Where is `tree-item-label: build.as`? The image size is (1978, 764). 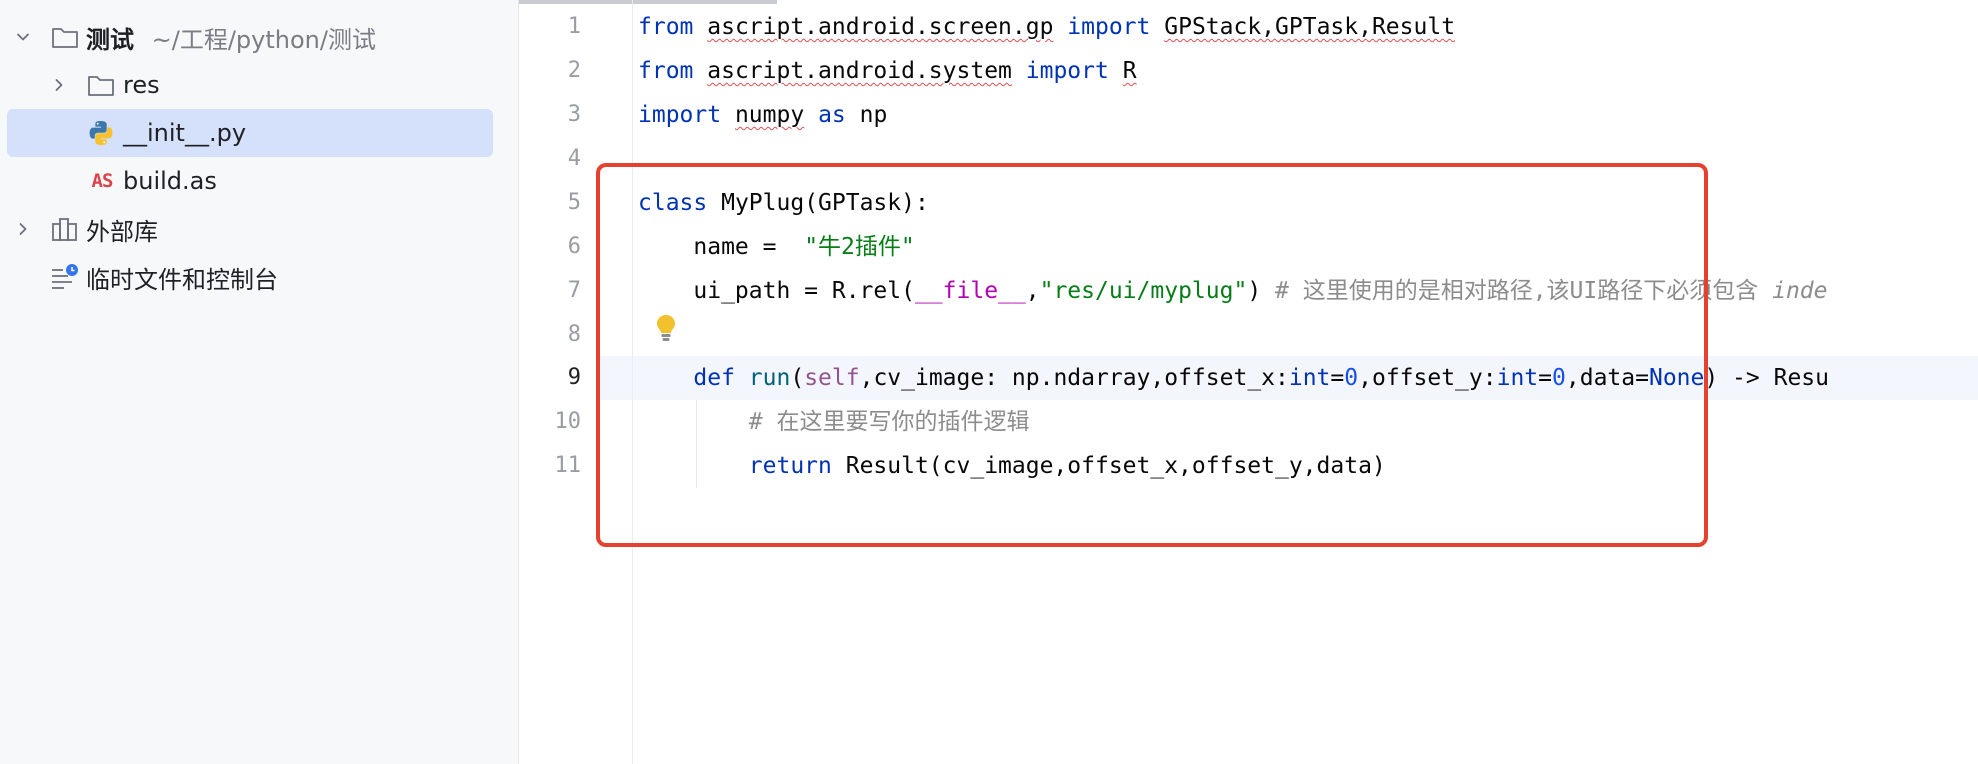
tree-item-label: build.as is located at coordinates (170, 181).